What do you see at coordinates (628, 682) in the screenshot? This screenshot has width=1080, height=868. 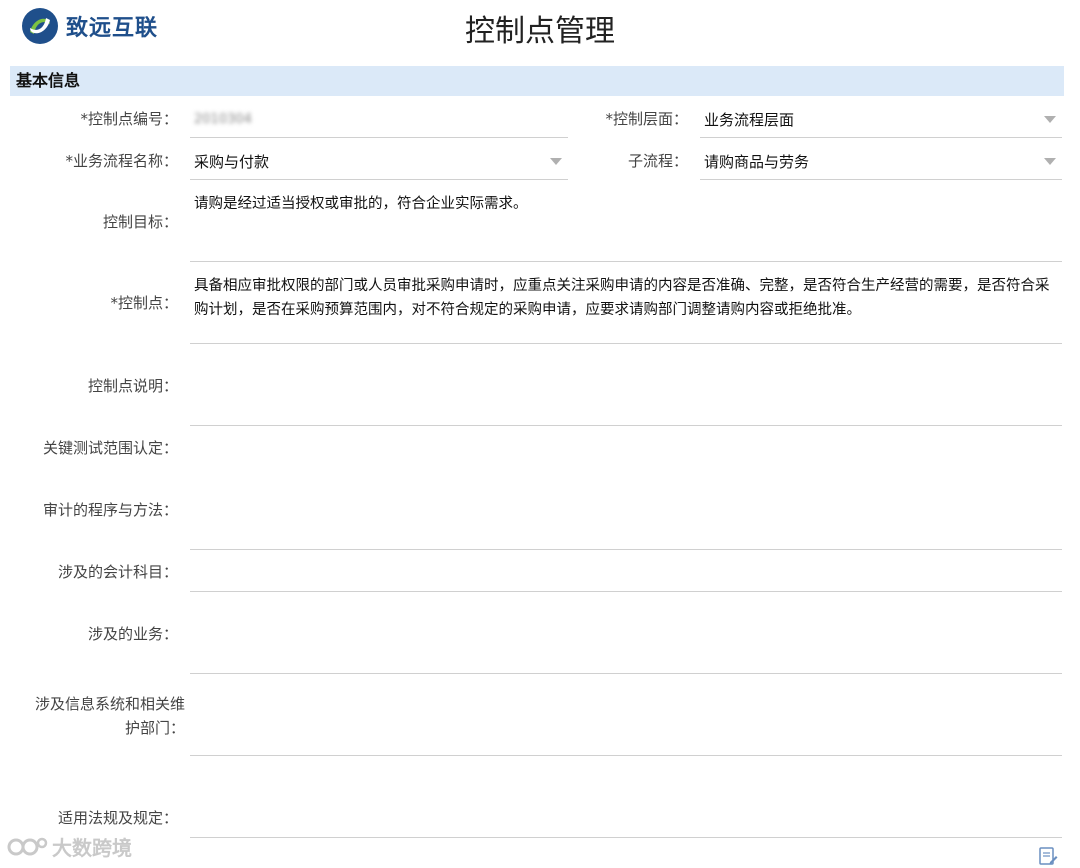 I see `info-system-value` at bounding box center [628, 682].